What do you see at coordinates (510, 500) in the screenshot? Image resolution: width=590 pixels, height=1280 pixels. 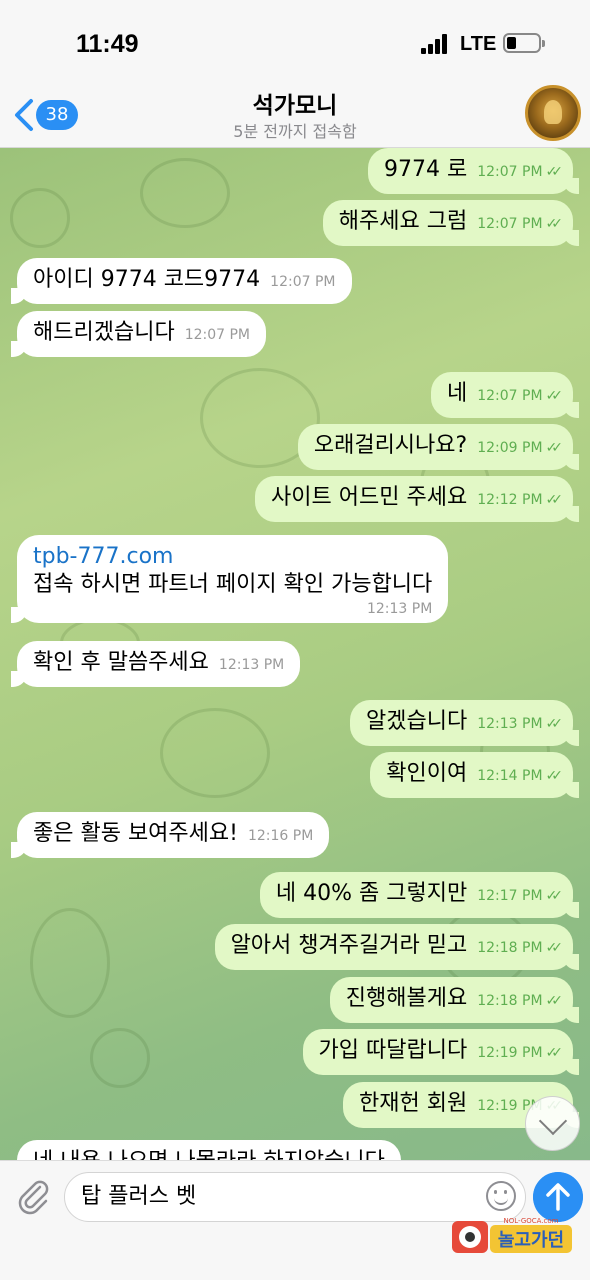 I see `message-time: 12:12 PM` at bounding box center [510, 500].